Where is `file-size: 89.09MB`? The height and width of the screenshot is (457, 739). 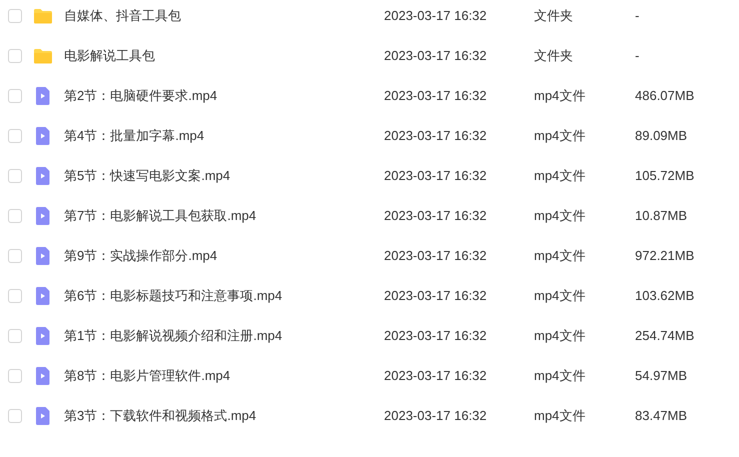 file-size: 89.09MB is located at coordinates (661, 136).